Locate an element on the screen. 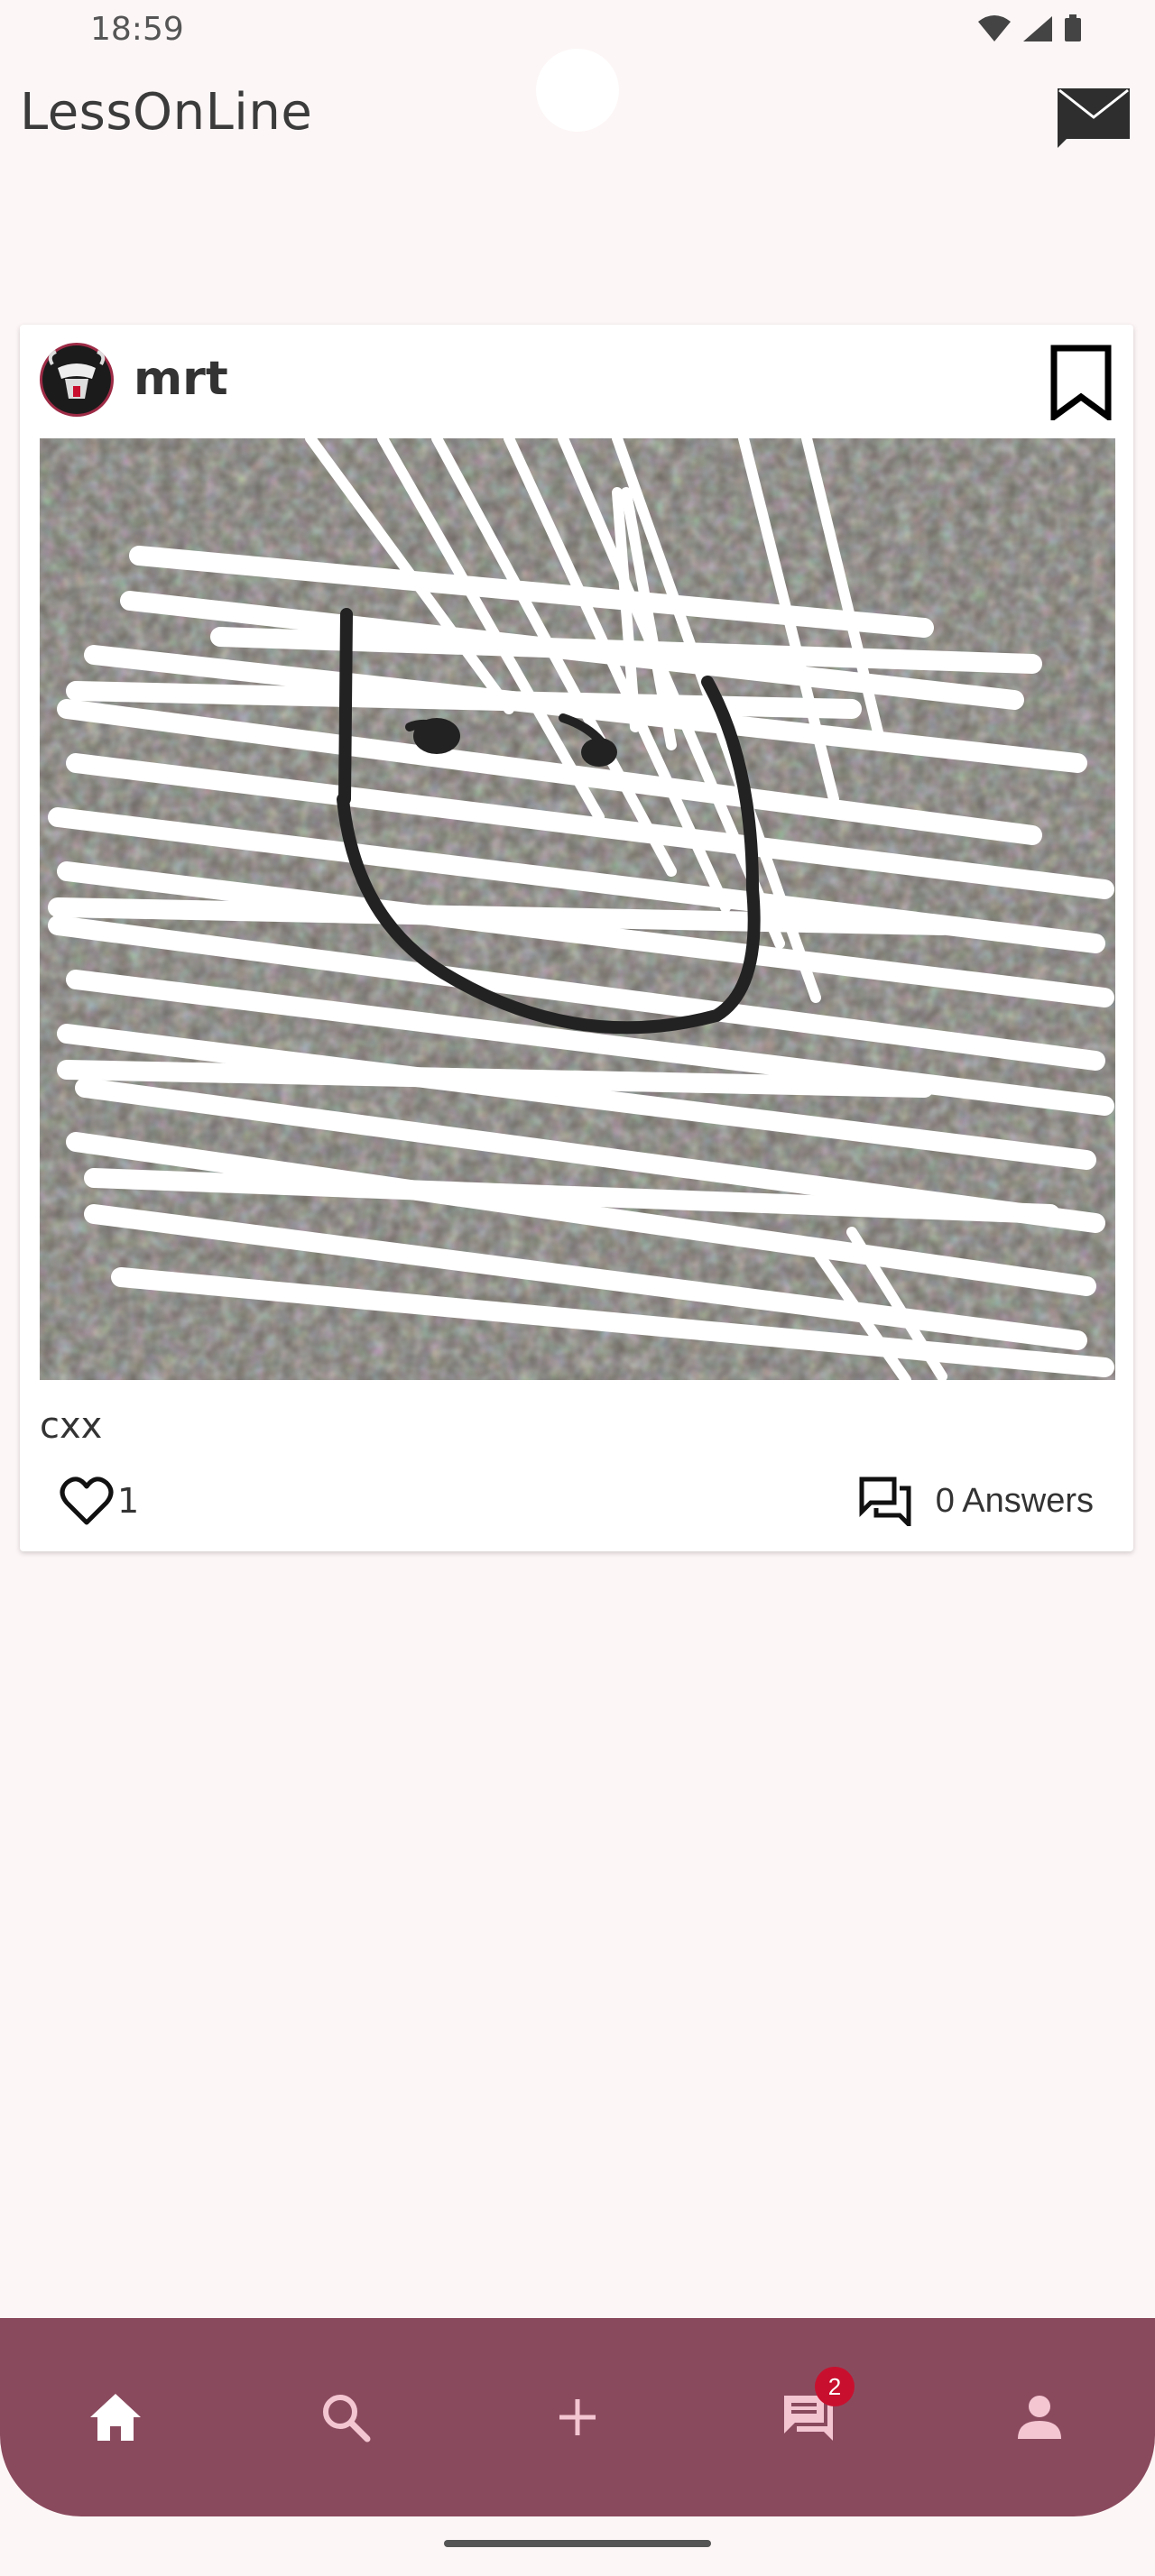 This screenshot has width=1155, height=2576. author-avatar is located at coordinates (77, 380).